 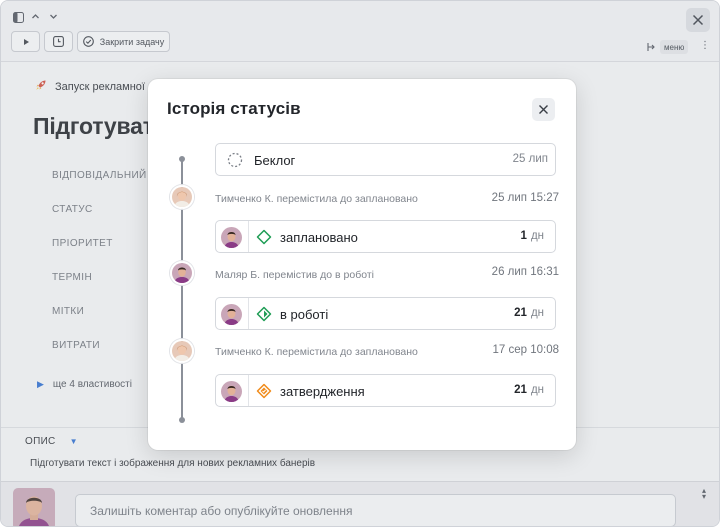 I want to click on diamond-icon, so click(x=264, y=237).